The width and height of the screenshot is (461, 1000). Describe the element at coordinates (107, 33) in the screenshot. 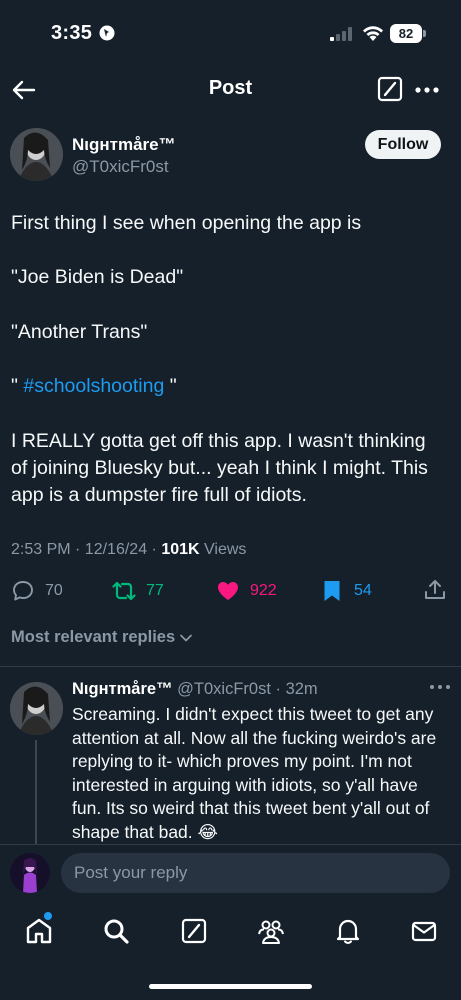

I see `location-icon` at that location.